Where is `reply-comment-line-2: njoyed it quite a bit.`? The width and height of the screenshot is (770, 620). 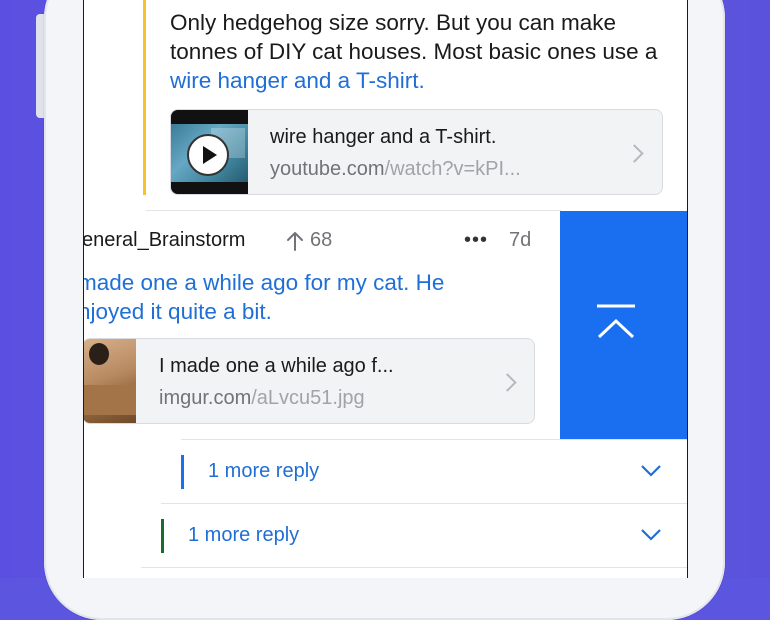
reply-comment-line-2: njoyed it quite a bit. is located at coordinates (177, 311).